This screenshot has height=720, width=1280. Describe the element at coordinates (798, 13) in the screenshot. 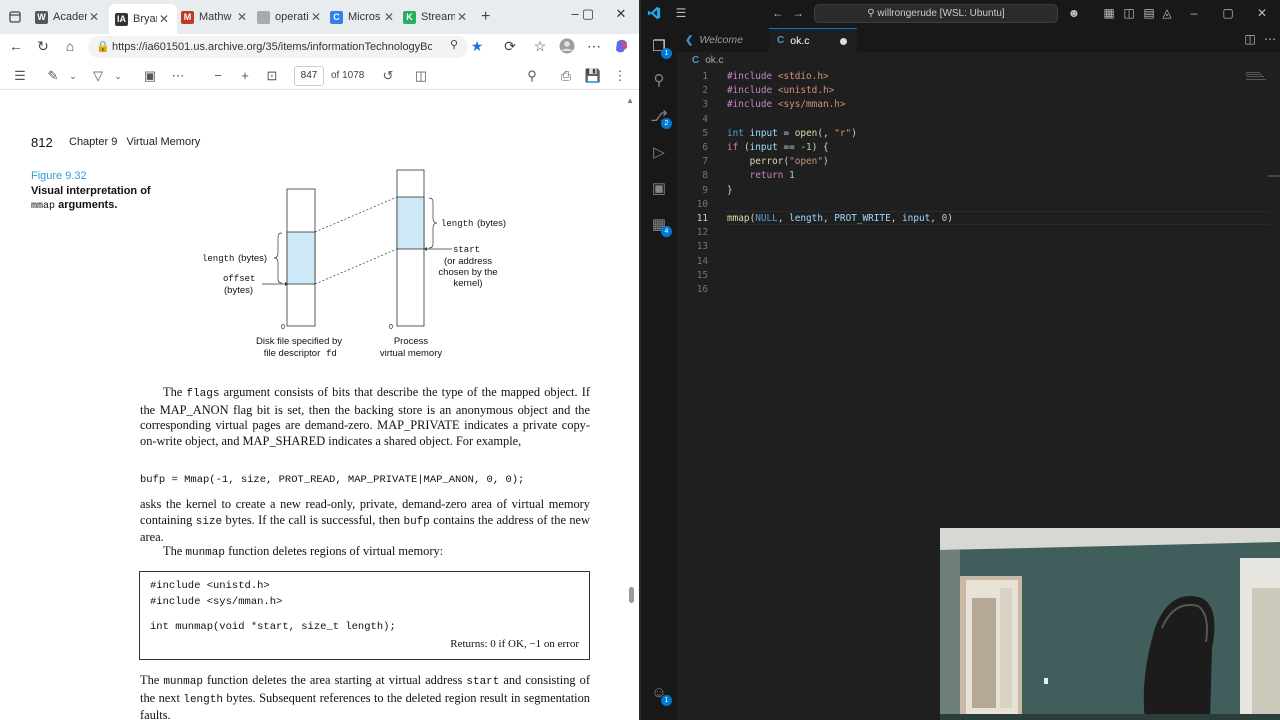

I see `nav-forward-icon: →` at that location.